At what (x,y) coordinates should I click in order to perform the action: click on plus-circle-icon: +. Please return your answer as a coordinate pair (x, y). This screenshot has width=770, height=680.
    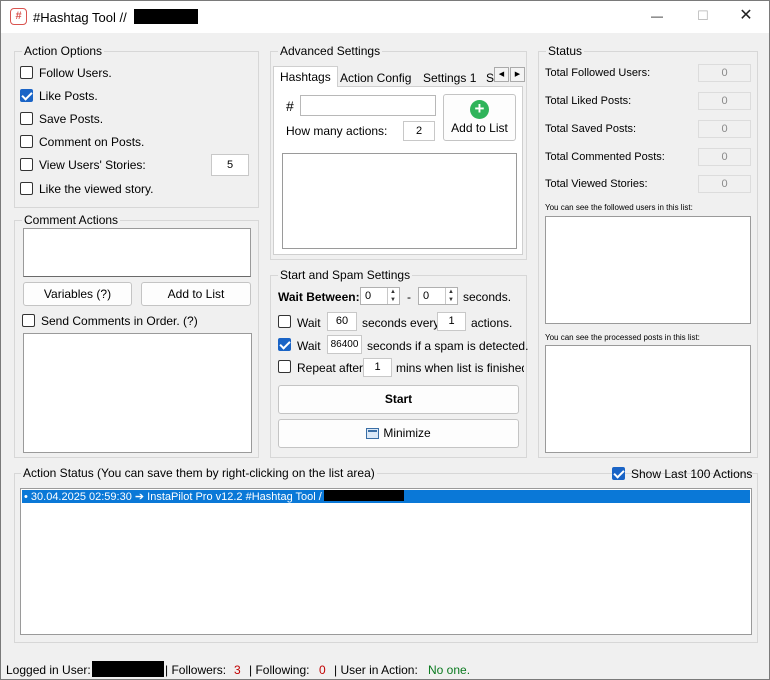
    Looking at the image, I should click on (479, 109).